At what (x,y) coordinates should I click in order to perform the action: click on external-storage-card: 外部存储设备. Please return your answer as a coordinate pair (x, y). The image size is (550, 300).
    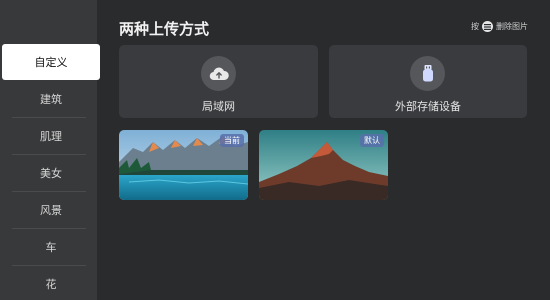
    Looking at the image, I should click on (428, 81).